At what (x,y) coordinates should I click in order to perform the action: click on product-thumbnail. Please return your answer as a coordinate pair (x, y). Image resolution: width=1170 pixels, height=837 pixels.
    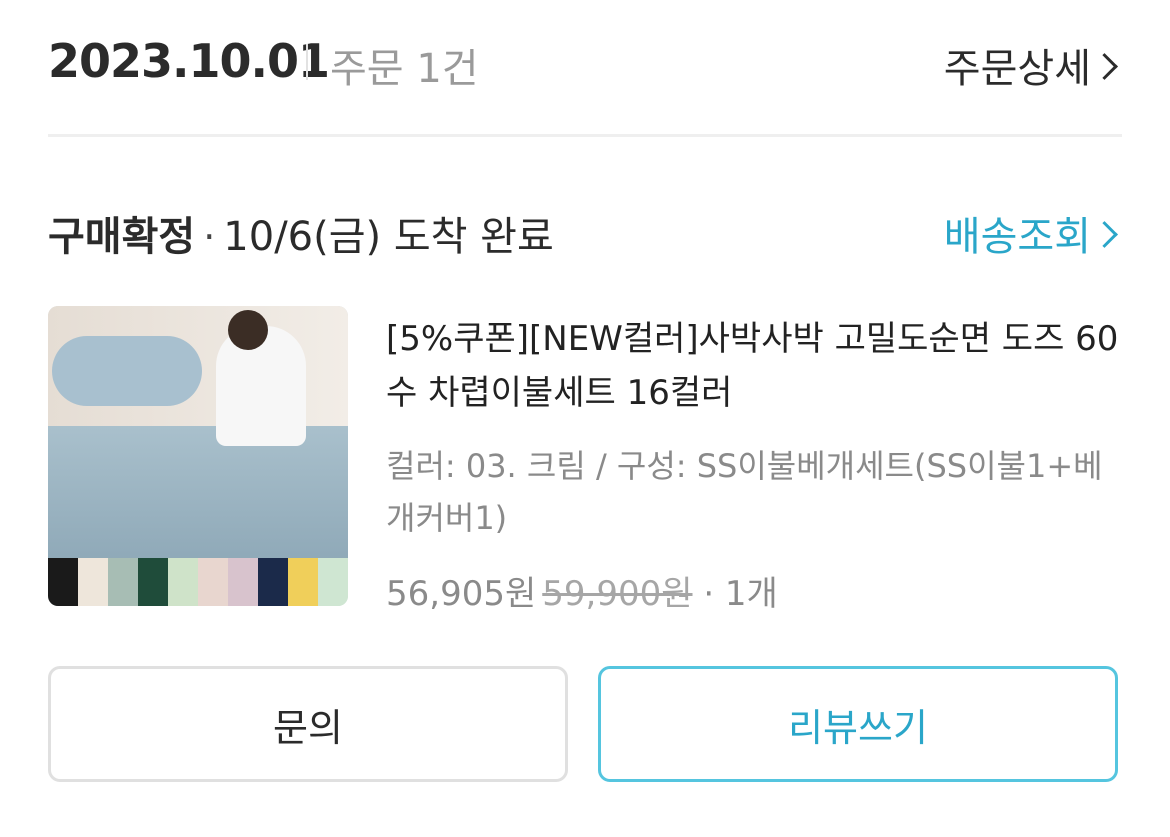
    Looking at the image, I should click on (198, 456).